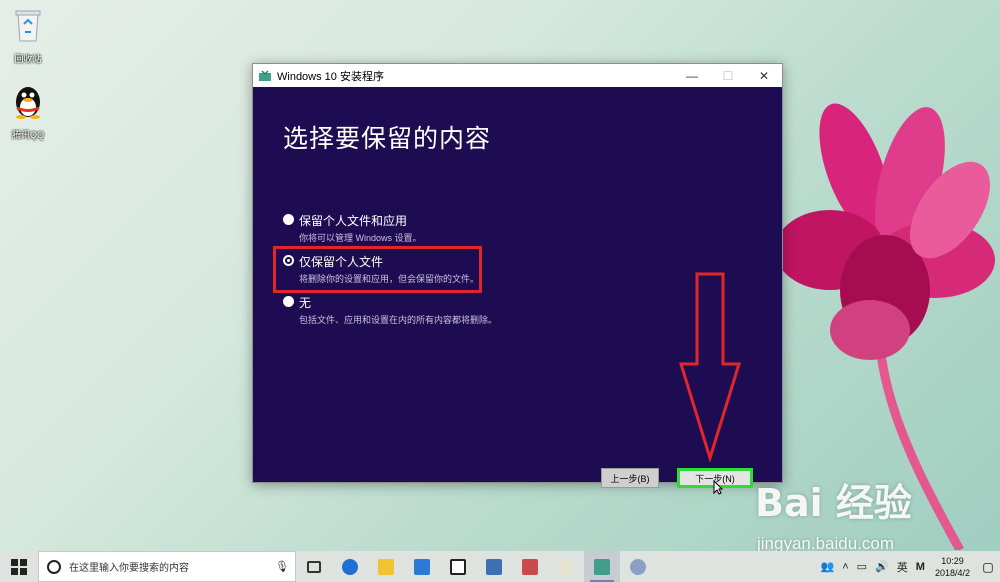  What do you see at coordinates (314, 566) in the screenshot?
I see `task-view-icon` at bounding box center [314, 566].